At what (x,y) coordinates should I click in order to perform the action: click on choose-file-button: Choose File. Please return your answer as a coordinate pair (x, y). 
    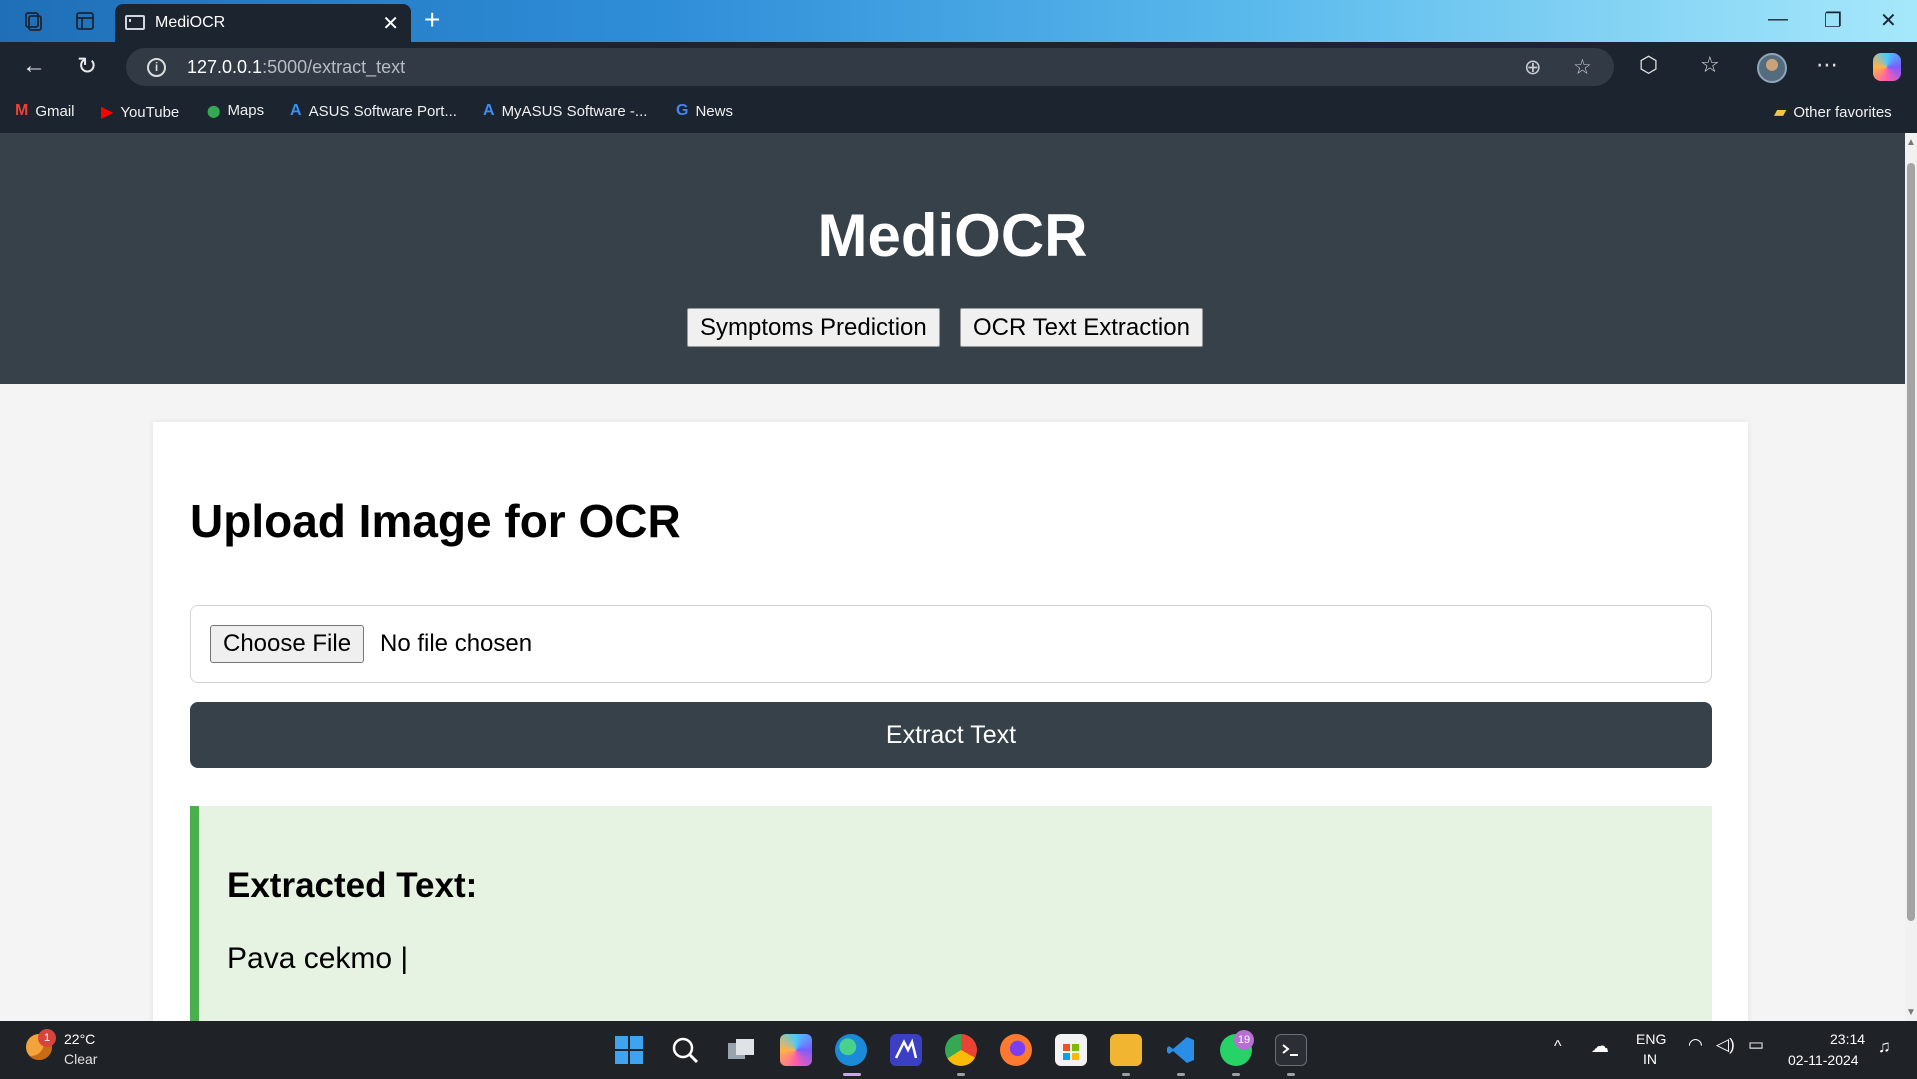
    Looking at the image, I should click on (287, 644).